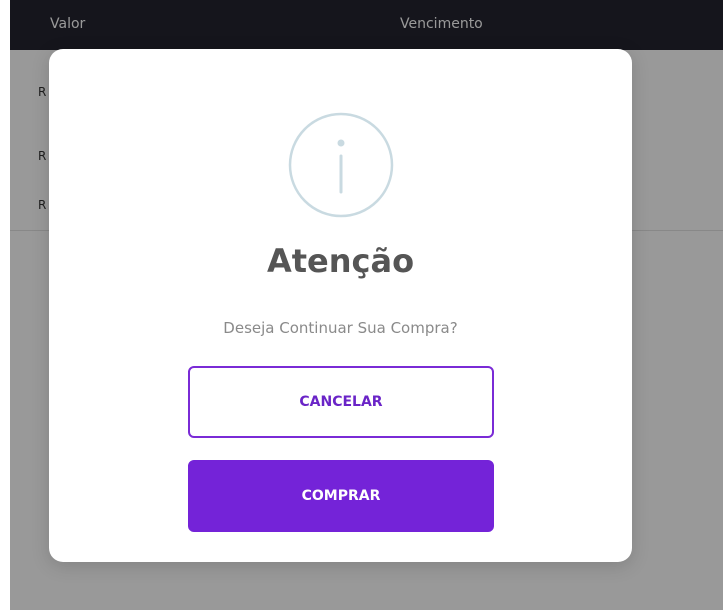  What do you see at coordinates (366, 25) in the screenshot?
I see `modal-backdrop-top` at bounding box center [366, 25].